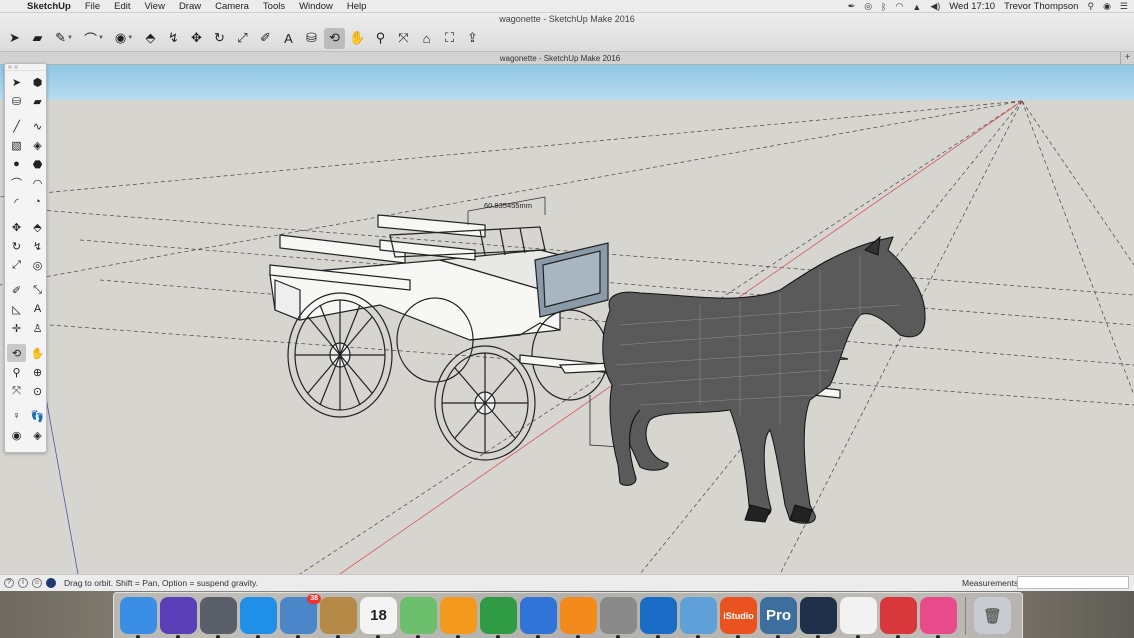  What do you see at coordinates (124, 38) in the screenshot?
I see `circle-shape-tool-button: ◉ ▼` at bounding box center [124, 38].